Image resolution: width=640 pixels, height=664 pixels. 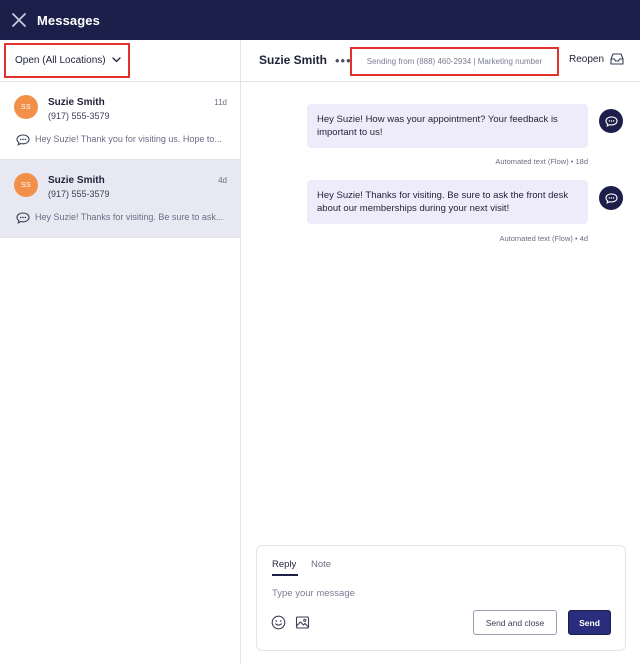 What do you see at coordinates (19, 20) in the screenshot?
I see `close-icon` at bounding box center [19, 20].